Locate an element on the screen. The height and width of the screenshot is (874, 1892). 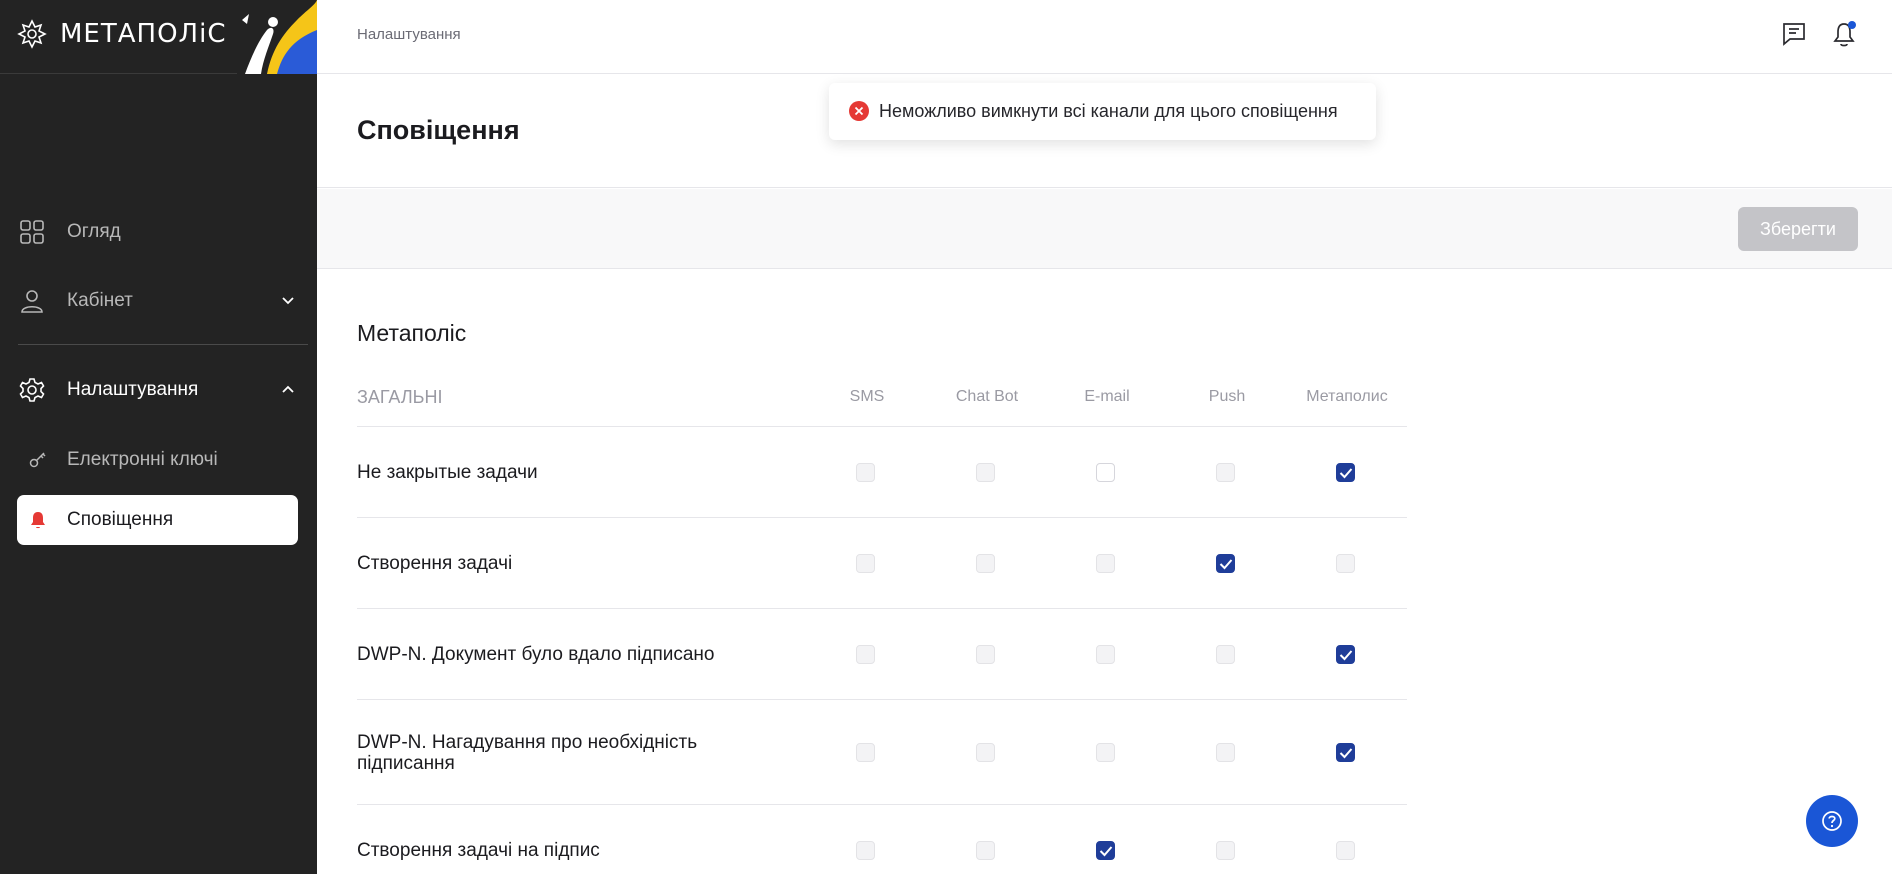
sidebar-item-settings: Налаштування is located at coordinates (158, 390).